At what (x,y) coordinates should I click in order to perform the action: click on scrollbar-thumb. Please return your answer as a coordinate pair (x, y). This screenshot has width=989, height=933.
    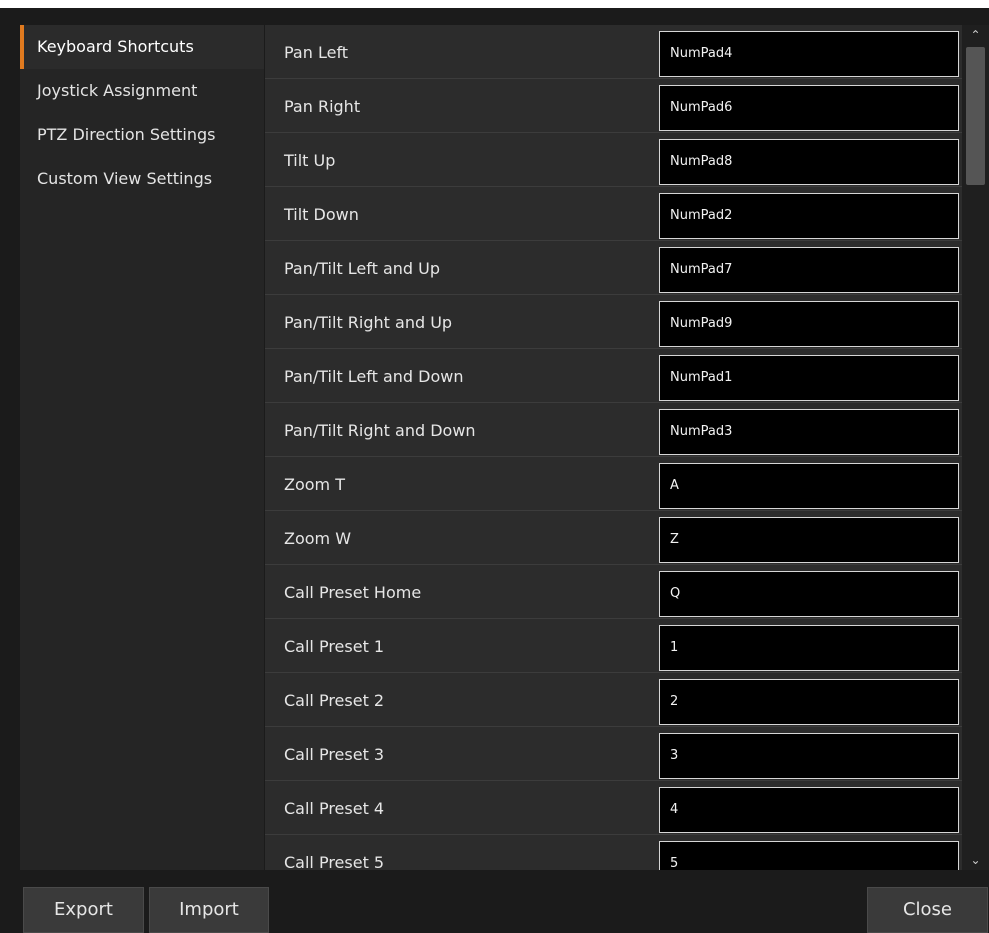
    Looking at the image, I should click on (975, 116).